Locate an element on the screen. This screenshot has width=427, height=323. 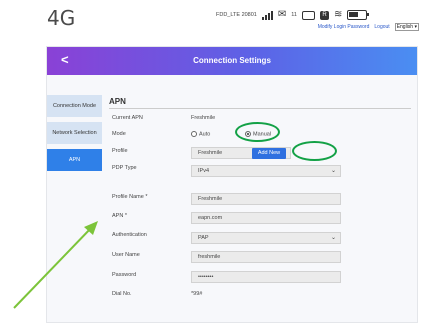
pointer-arrow-icon is located at coordinates (55, 265).